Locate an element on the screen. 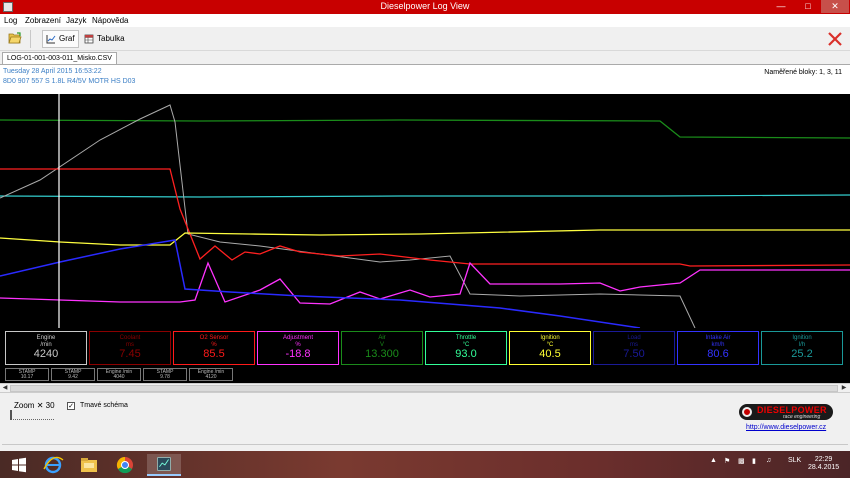 The width and height of the screenshot is (850, 478). gauge-ignition: Ignition °C 40.5 is located at coordinates (550, 348).